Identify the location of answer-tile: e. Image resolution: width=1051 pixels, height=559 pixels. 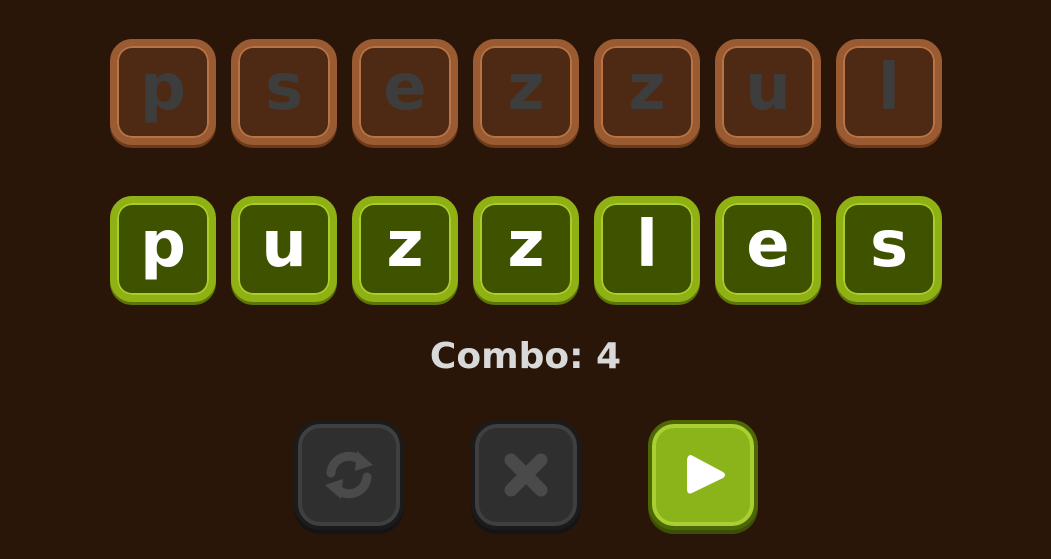
(768, 249).